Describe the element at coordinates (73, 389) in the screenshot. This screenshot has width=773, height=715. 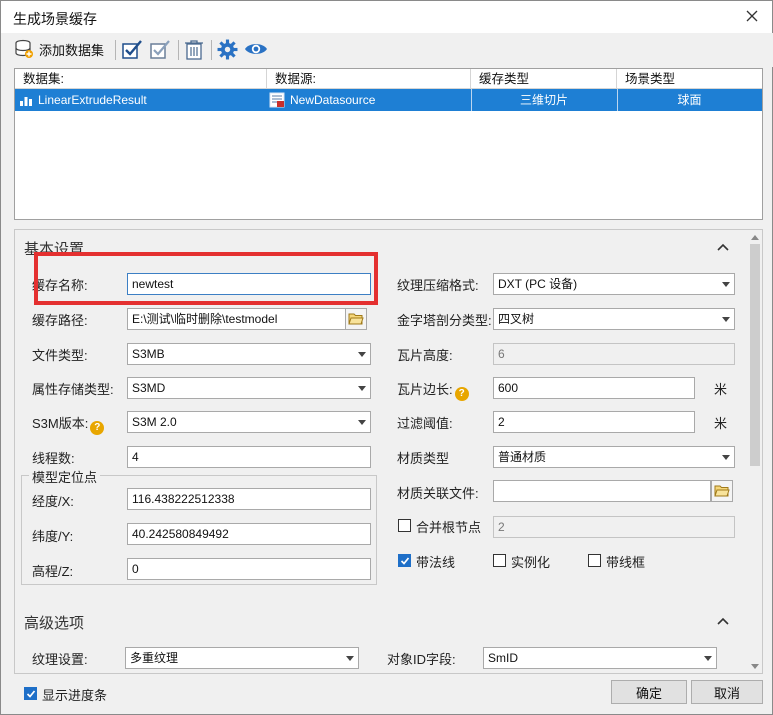
I see `attr-storage-label: 属性存储类型:` at that location.